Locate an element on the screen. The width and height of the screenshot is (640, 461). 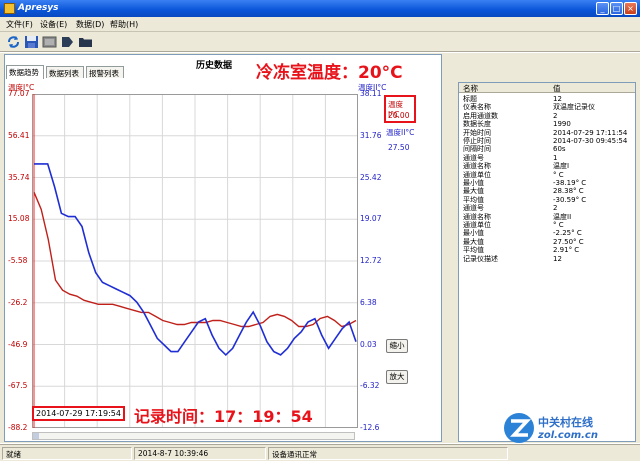
zoom-in-button: 放大 is located at coordinates (397, 377).